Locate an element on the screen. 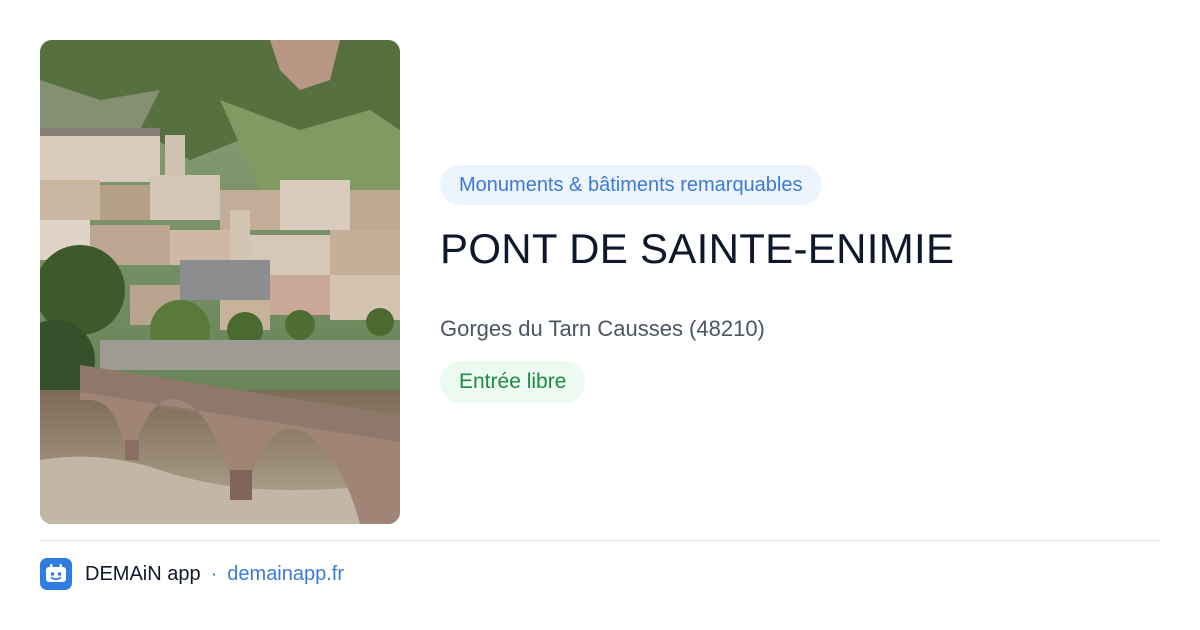 The width and height of the screenshot is (1200, 630). footer-divider is located at coordinates (600, 540).